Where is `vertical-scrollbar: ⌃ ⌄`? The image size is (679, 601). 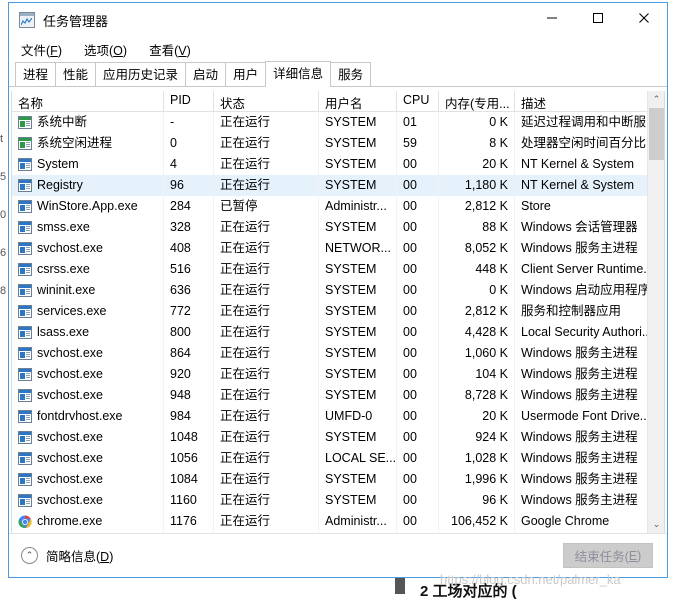
vertical-scrollbar: ⌃ ⌄ is located at coordinates (655, 312).